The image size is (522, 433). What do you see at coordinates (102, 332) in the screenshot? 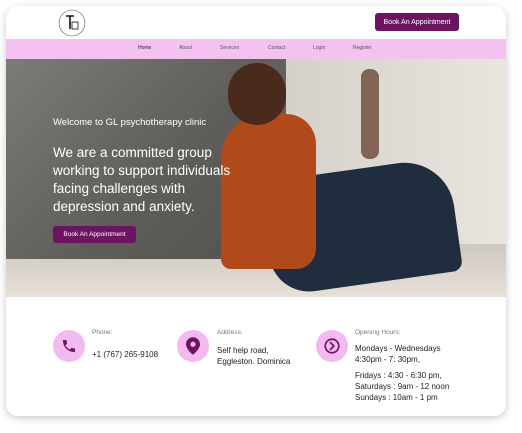
I see `phone-label: Phone:` at bounding box center [102, 332].